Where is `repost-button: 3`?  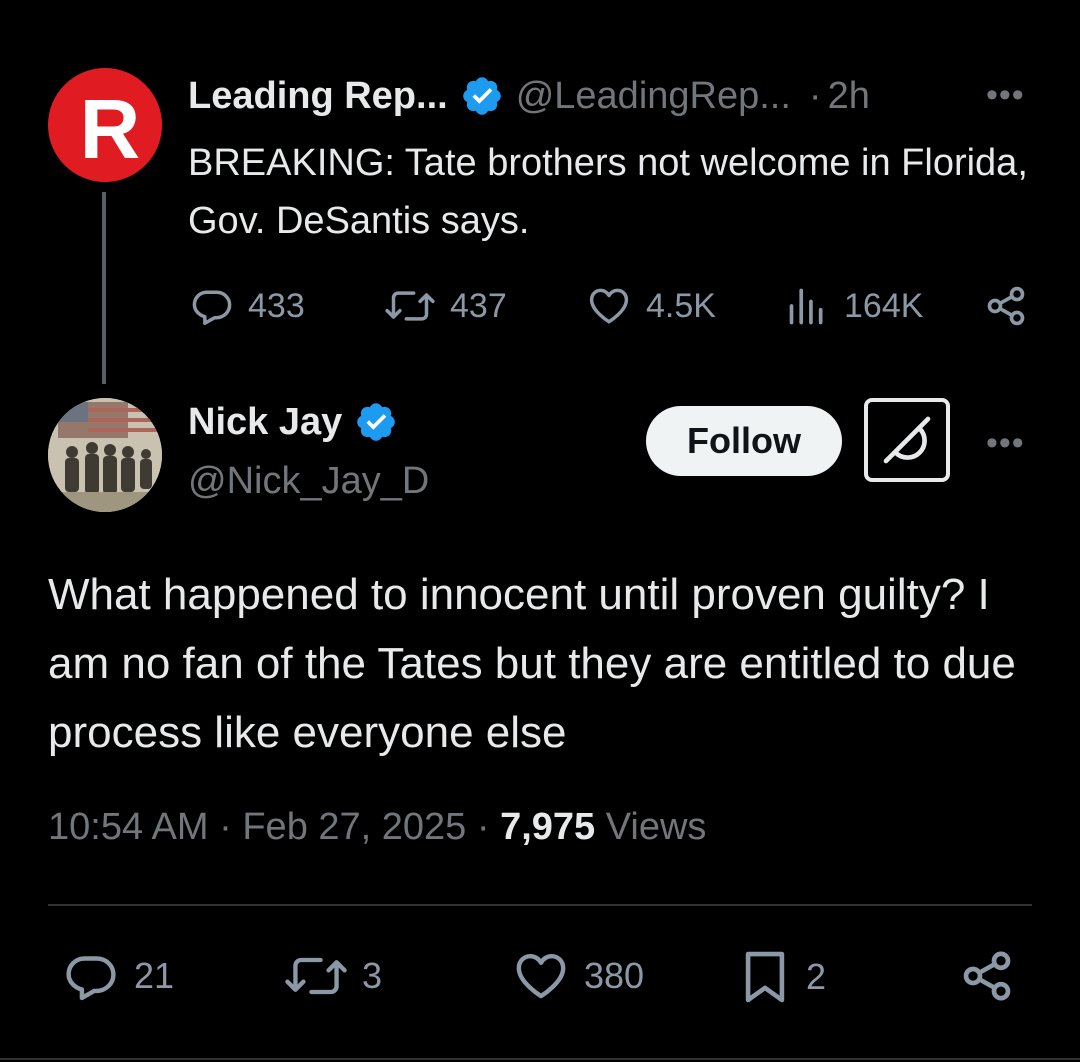
repost-button: 3 is located at coordinates (333, 976).